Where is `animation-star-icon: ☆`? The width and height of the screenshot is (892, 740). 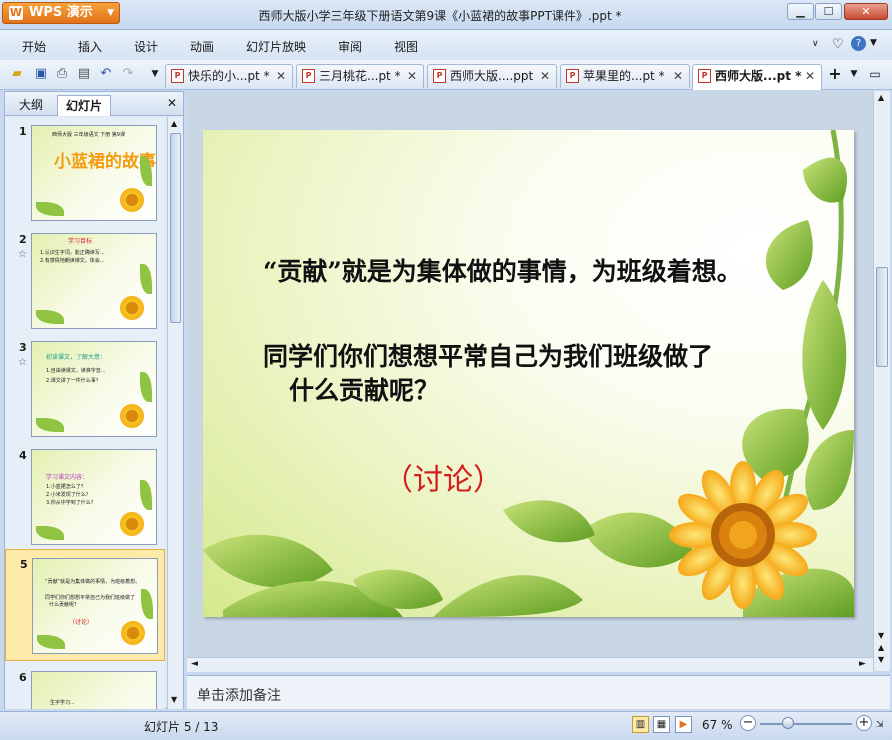 animation-star-icon: ☆ is located at coordinates (22, 254).